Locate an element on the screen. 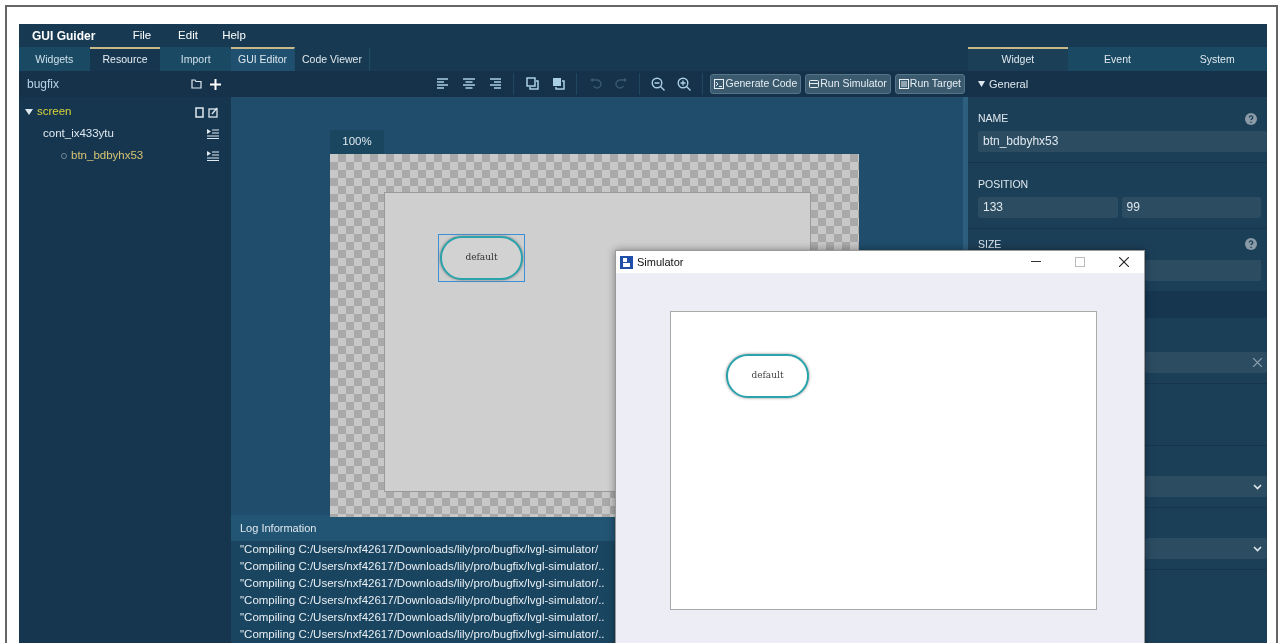  project-name: bugfix is located at coordinates (44, 84).